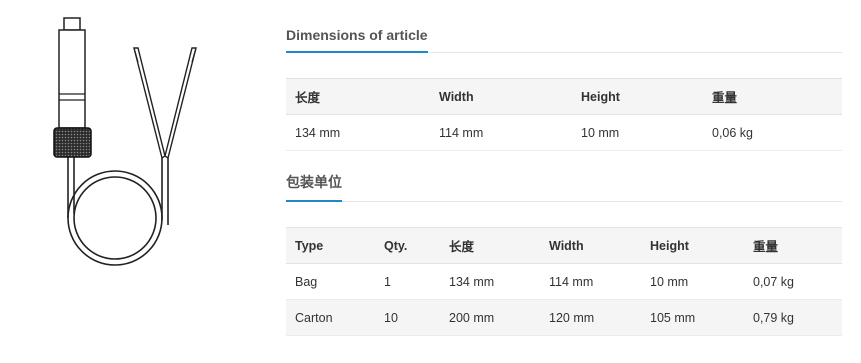 This screenshot has width=861, height=363. What do you see at coordinates (407, 317) in the screenshot?
I see `table-cell: 10` at bounding box center [407, 317].